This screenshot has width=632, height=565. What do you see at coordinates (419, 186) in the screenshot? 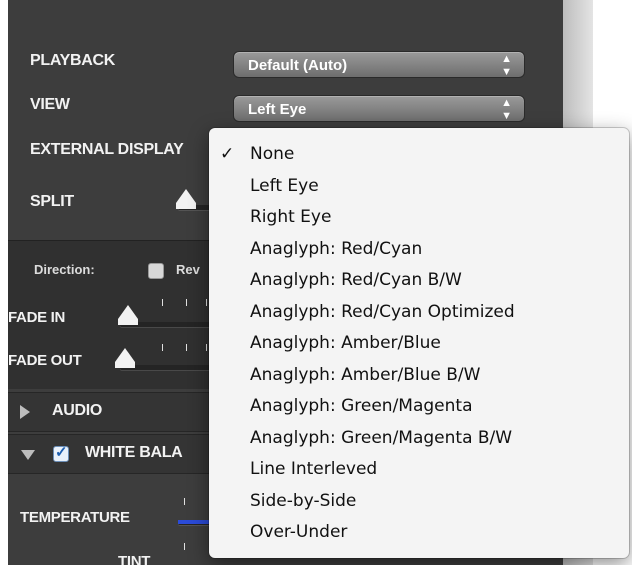
I see `menu-item-left-eye: Left Eye` at bounding box center [419, 186].